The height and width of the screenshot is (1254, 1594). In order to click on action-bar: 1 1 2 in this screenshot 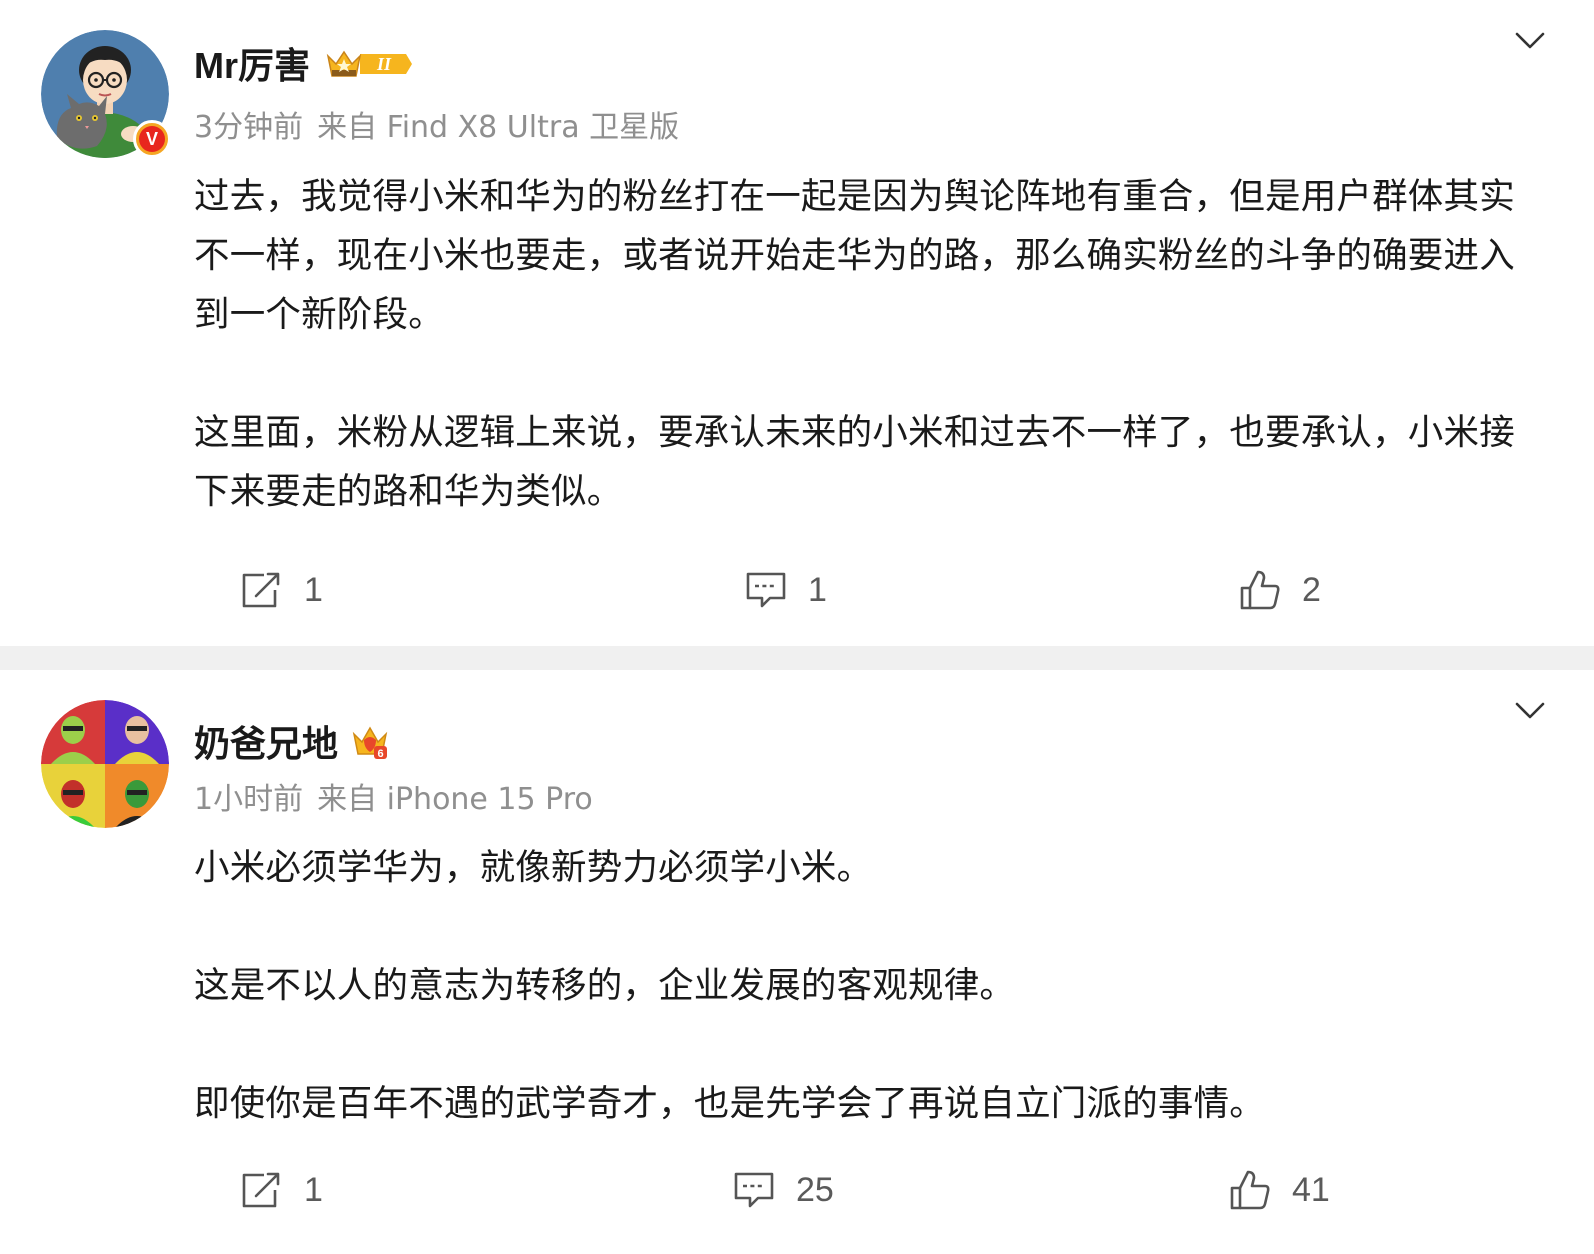, I will do `click(797, 590)`.